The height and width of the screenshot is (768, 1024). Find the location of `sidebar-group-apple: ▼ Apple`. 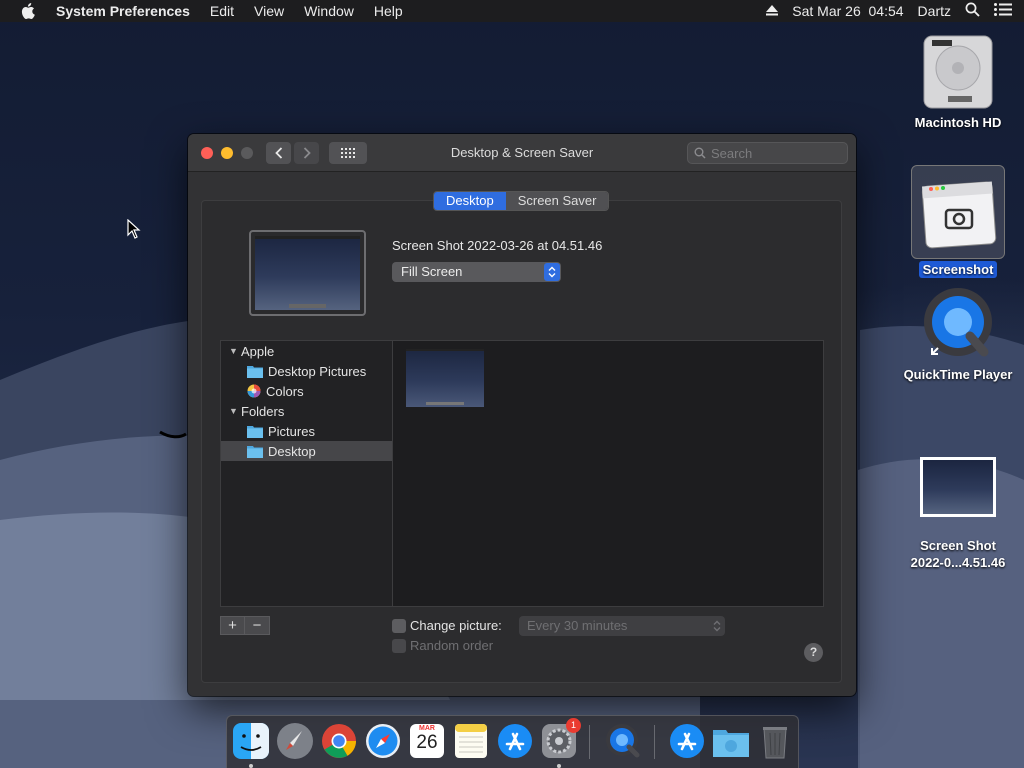

sidebar-group-apple: ▼ Apple is located at coordinates (306, 351).